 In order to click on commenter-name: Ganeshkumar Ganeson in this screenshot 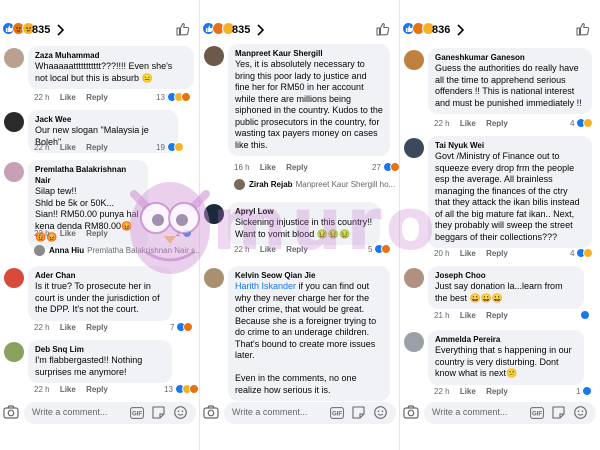, I will do `click(510, 57)`.